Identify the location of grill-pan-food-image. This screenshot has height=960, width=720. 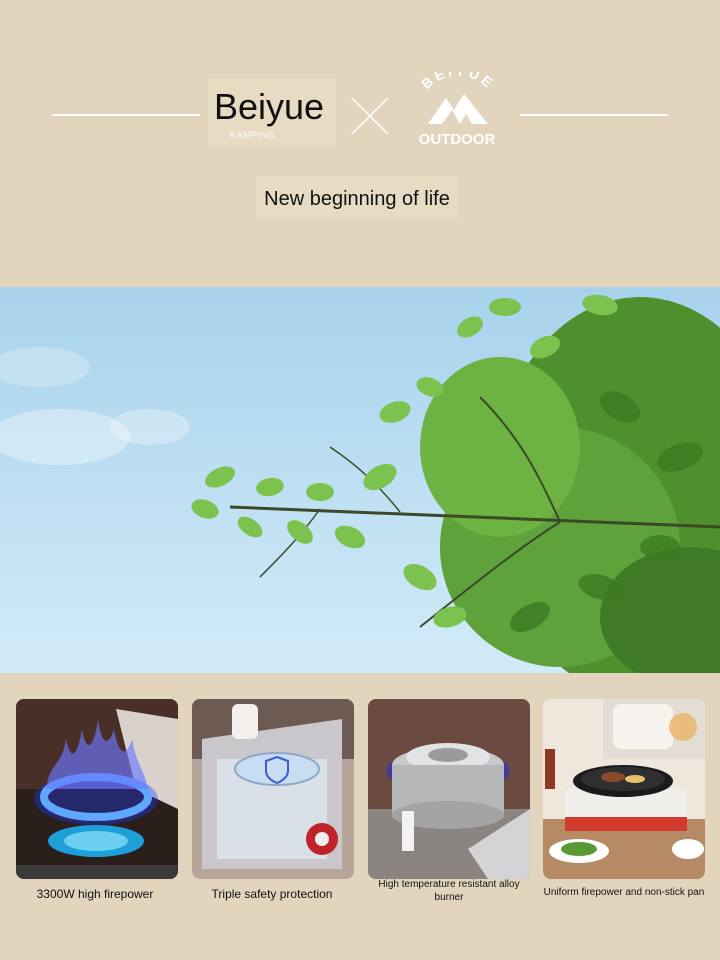
(624, 789).